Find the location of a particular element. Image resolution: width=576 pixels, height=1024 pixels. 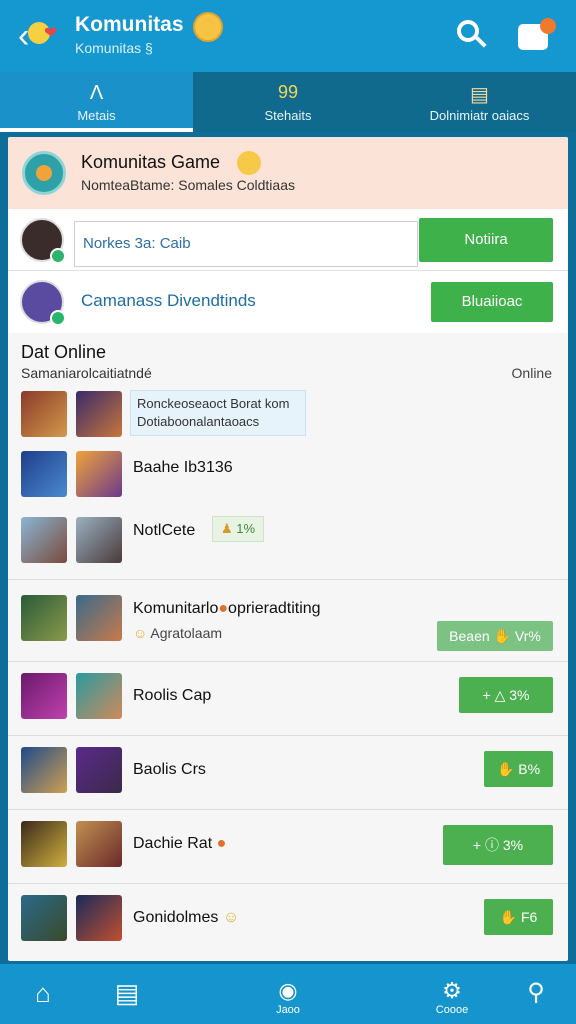

fire-icon: △ is located at coordinates (500, 695).